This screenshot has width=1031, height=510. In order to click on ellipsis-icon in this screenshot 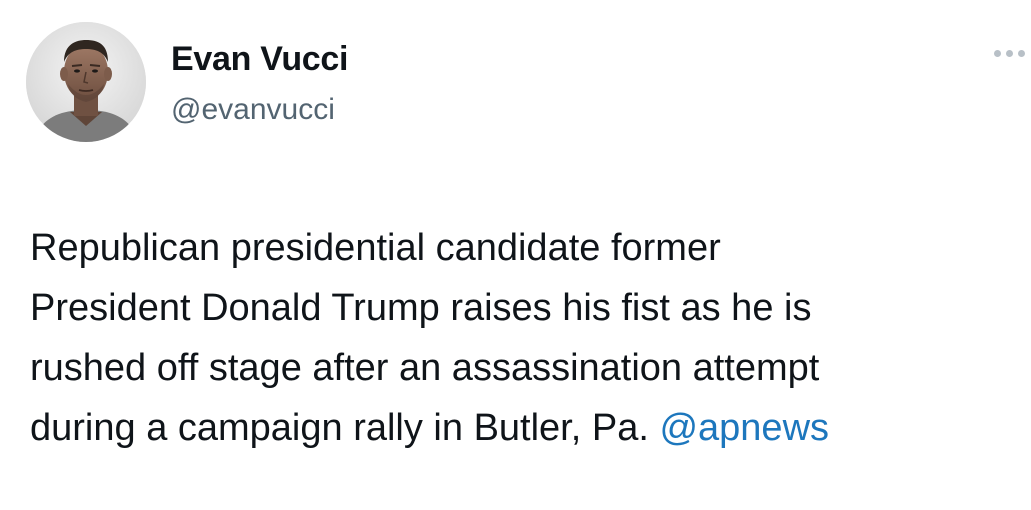, I will do `click(1012, 53)`.